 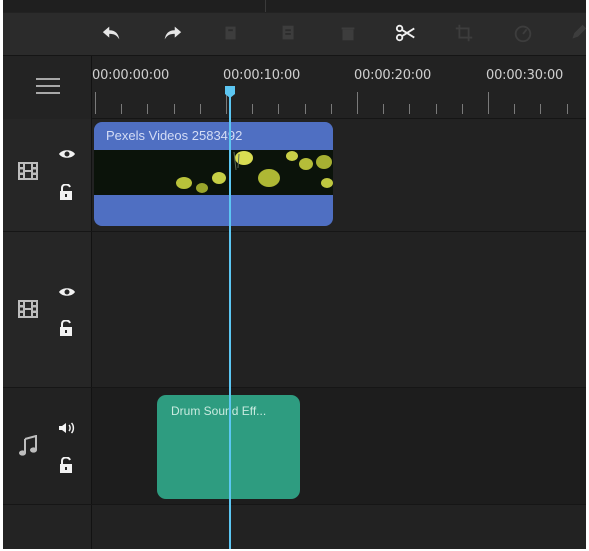 I want to click on speed-button, so click(x=523, y=33).